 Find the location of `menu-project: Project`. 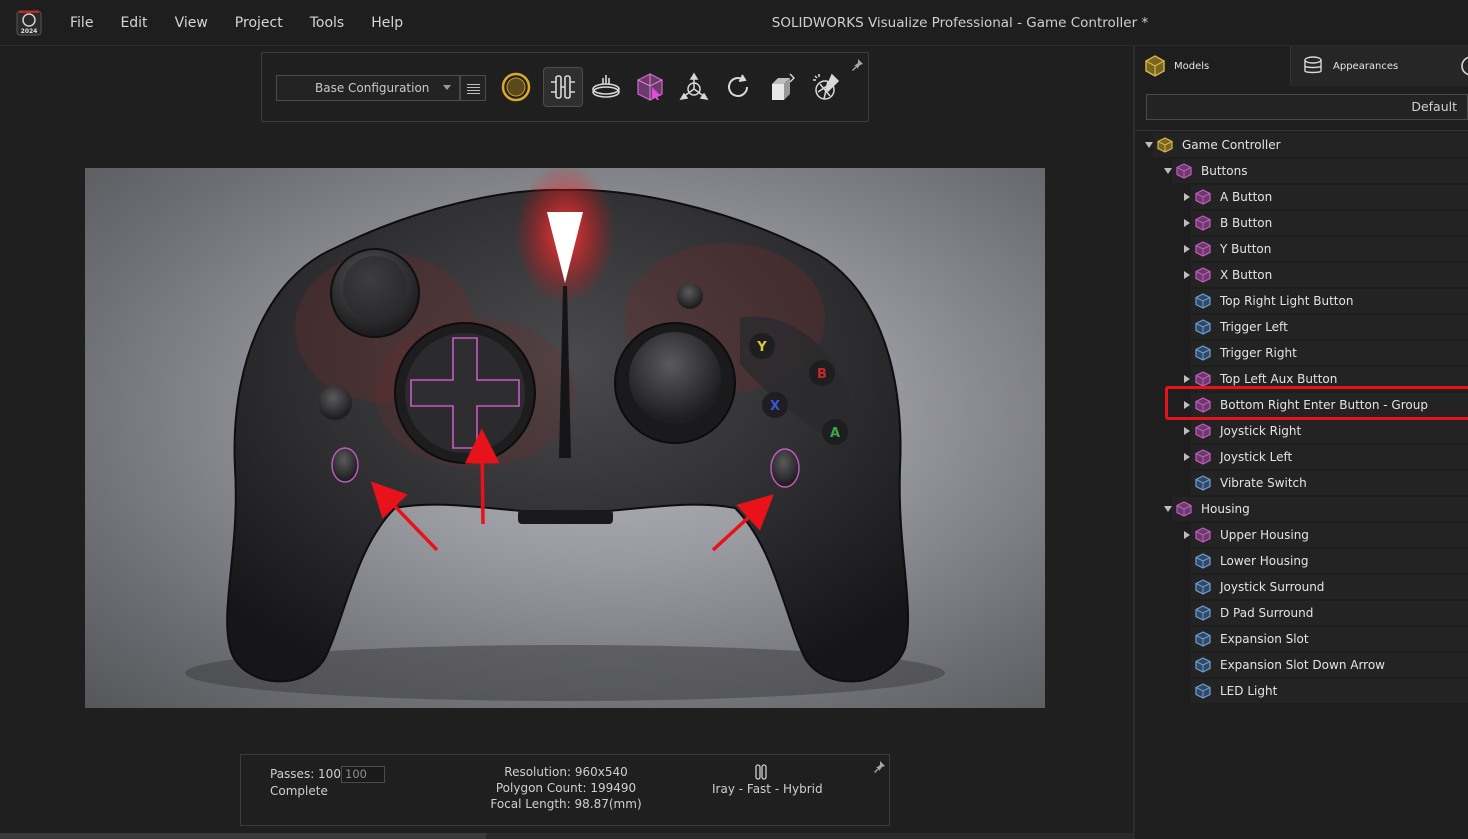

menu-project: Project is located at coordinates (259, 23).